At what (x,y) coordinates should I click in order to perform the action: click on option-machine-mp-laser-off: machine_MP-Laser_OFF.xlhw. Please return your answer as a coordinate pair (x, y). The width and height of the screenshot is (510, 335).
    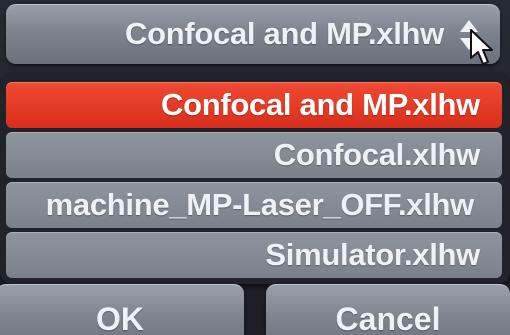
    Looking at the image, I should click on (254, 205).